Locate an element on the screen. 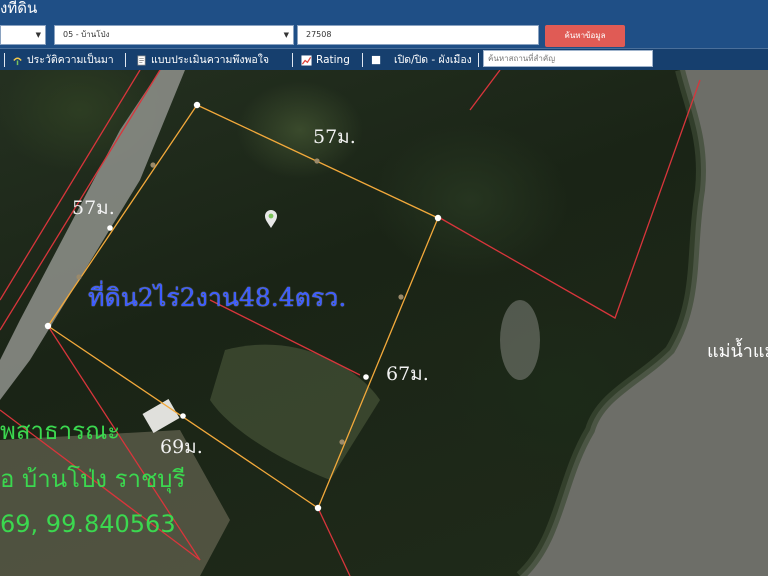 This screenshot has width=768, height=576. history-label: ประวัติความเป็นมา is located at coordinates (70, 60).